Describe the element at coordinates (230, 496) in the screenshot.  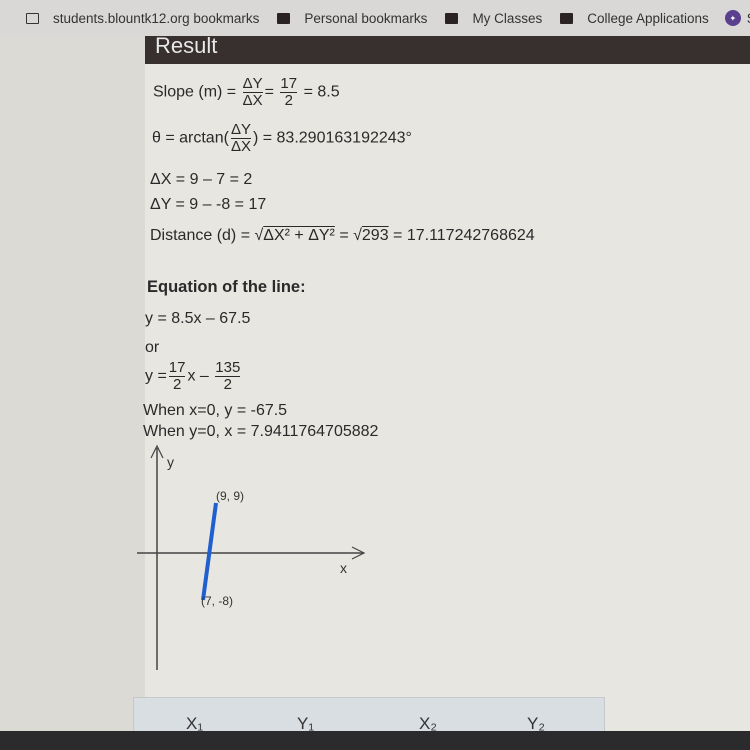
I see `point-label-1: (9, 9)` at that location.